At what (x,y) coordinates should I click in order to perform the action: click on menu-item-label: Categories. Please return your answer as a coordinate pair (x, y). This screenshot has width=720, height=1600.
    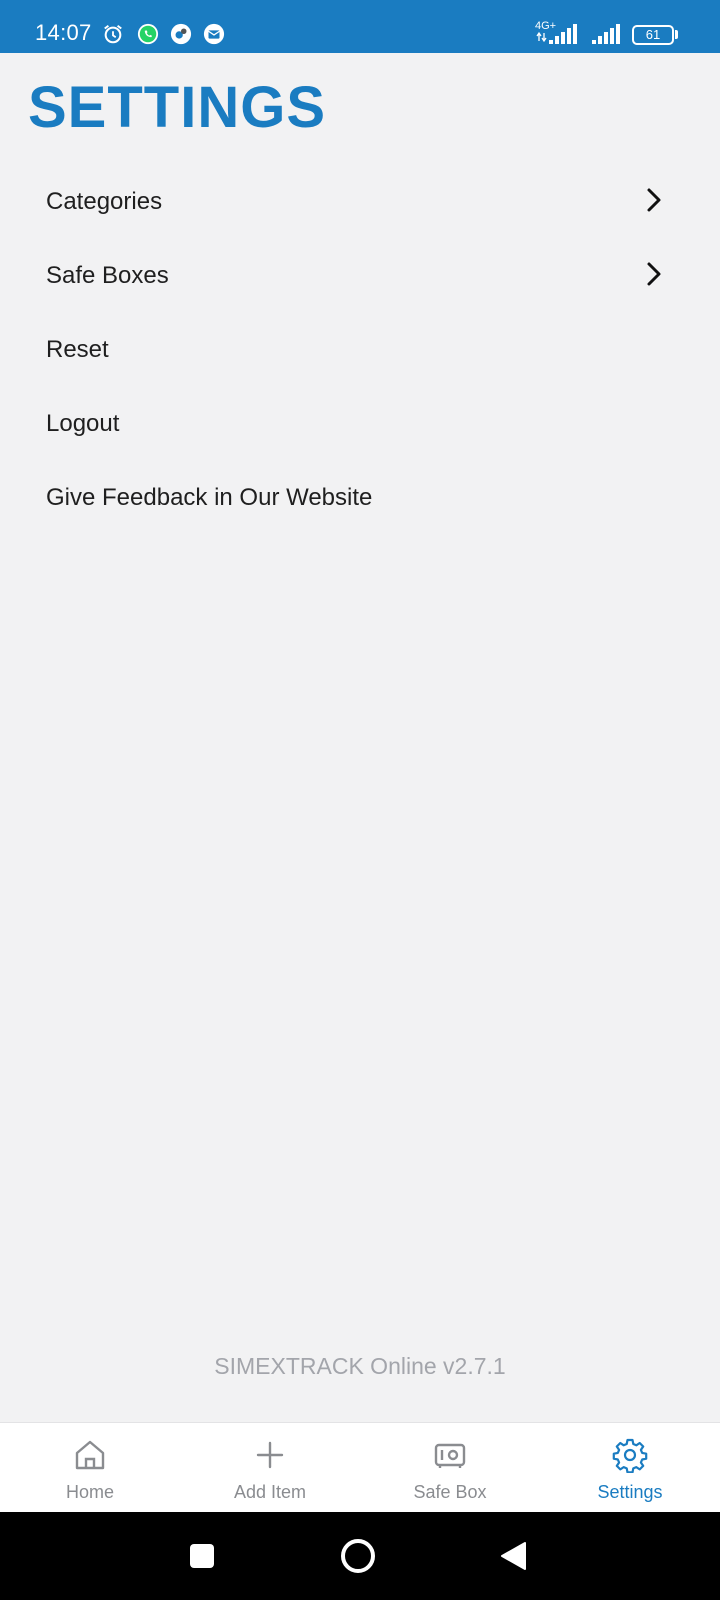
    Looking at the image, I should click on (104, 201).